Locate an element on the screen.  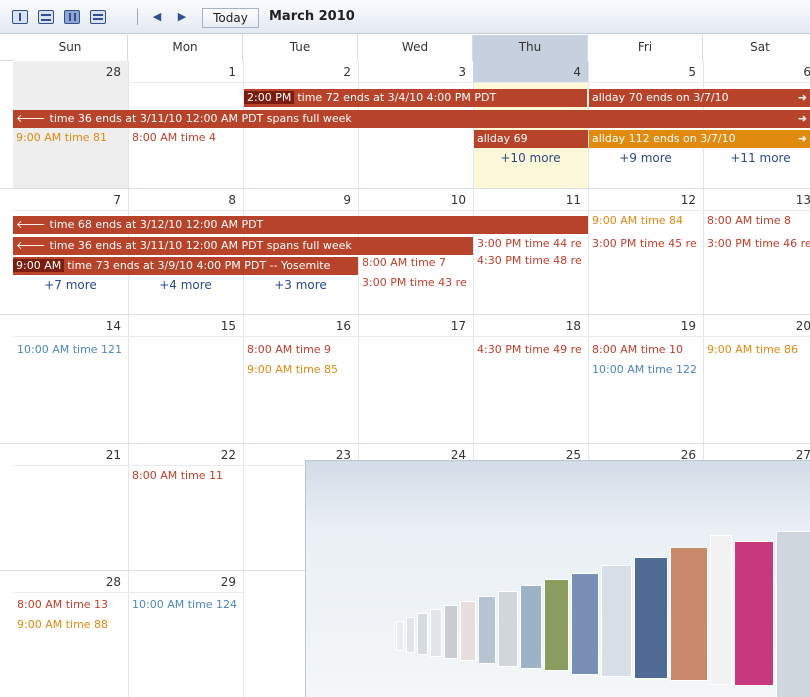
day-number: 3 is located at coordinates (415, 72).